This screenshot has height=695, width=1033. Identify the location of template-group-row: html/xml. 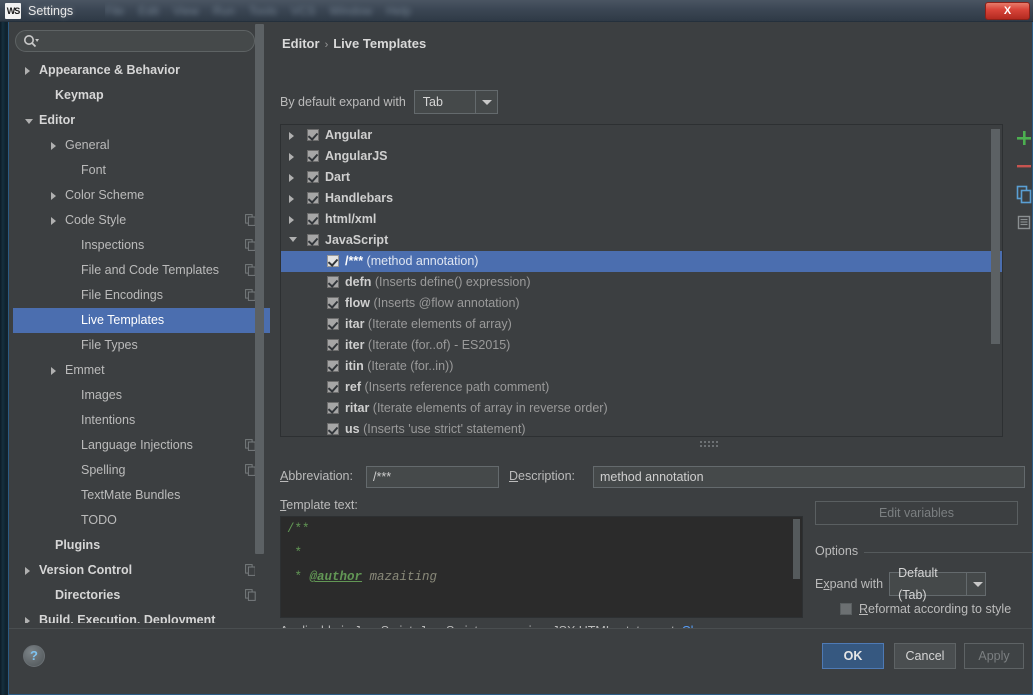
(641, 219).